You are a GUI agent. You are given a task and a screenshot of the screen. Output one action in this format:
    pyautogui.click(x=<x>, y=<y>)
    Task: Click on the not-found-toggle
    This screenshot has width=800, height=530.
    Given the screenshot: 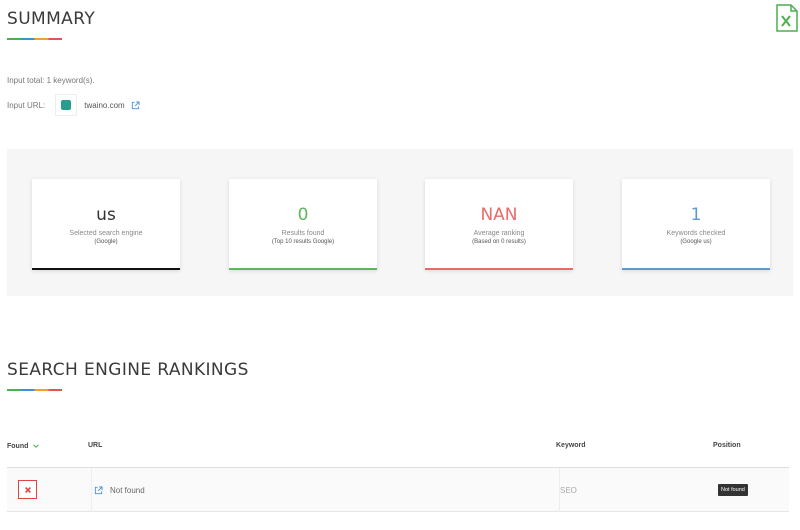 What is the action you would take?
    pyautogui.click(x=27, y=489)
    